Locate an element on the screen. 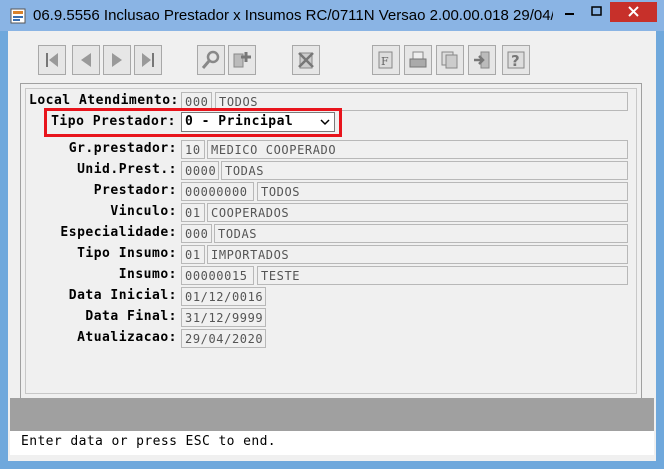  exit-icon is located at coordinates (482, 60).